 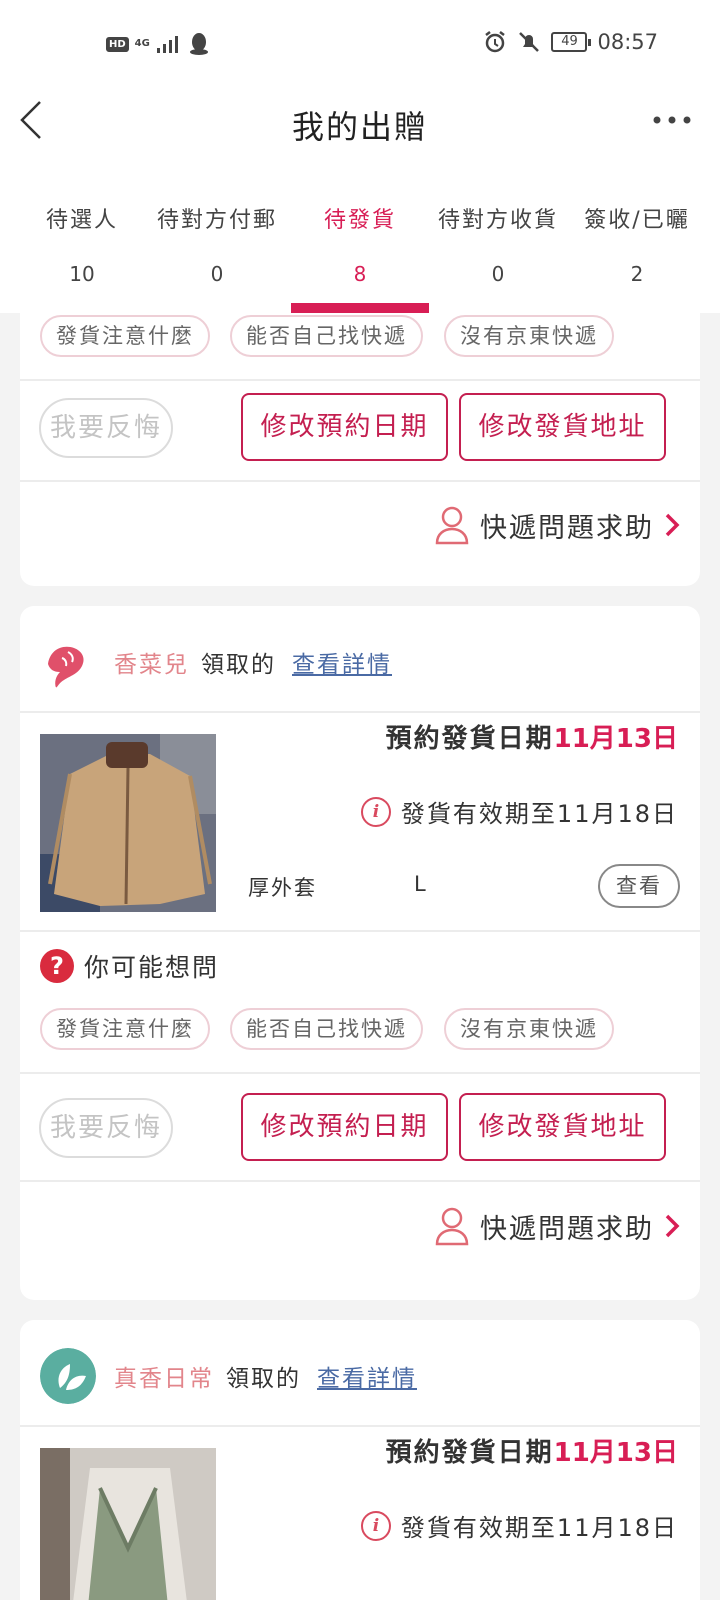 What do you see at coordinates (498, 244) in the screenshot?
I see `tab-pending-receipt: 待對方收貨 0` at bounding box center [498, 244].